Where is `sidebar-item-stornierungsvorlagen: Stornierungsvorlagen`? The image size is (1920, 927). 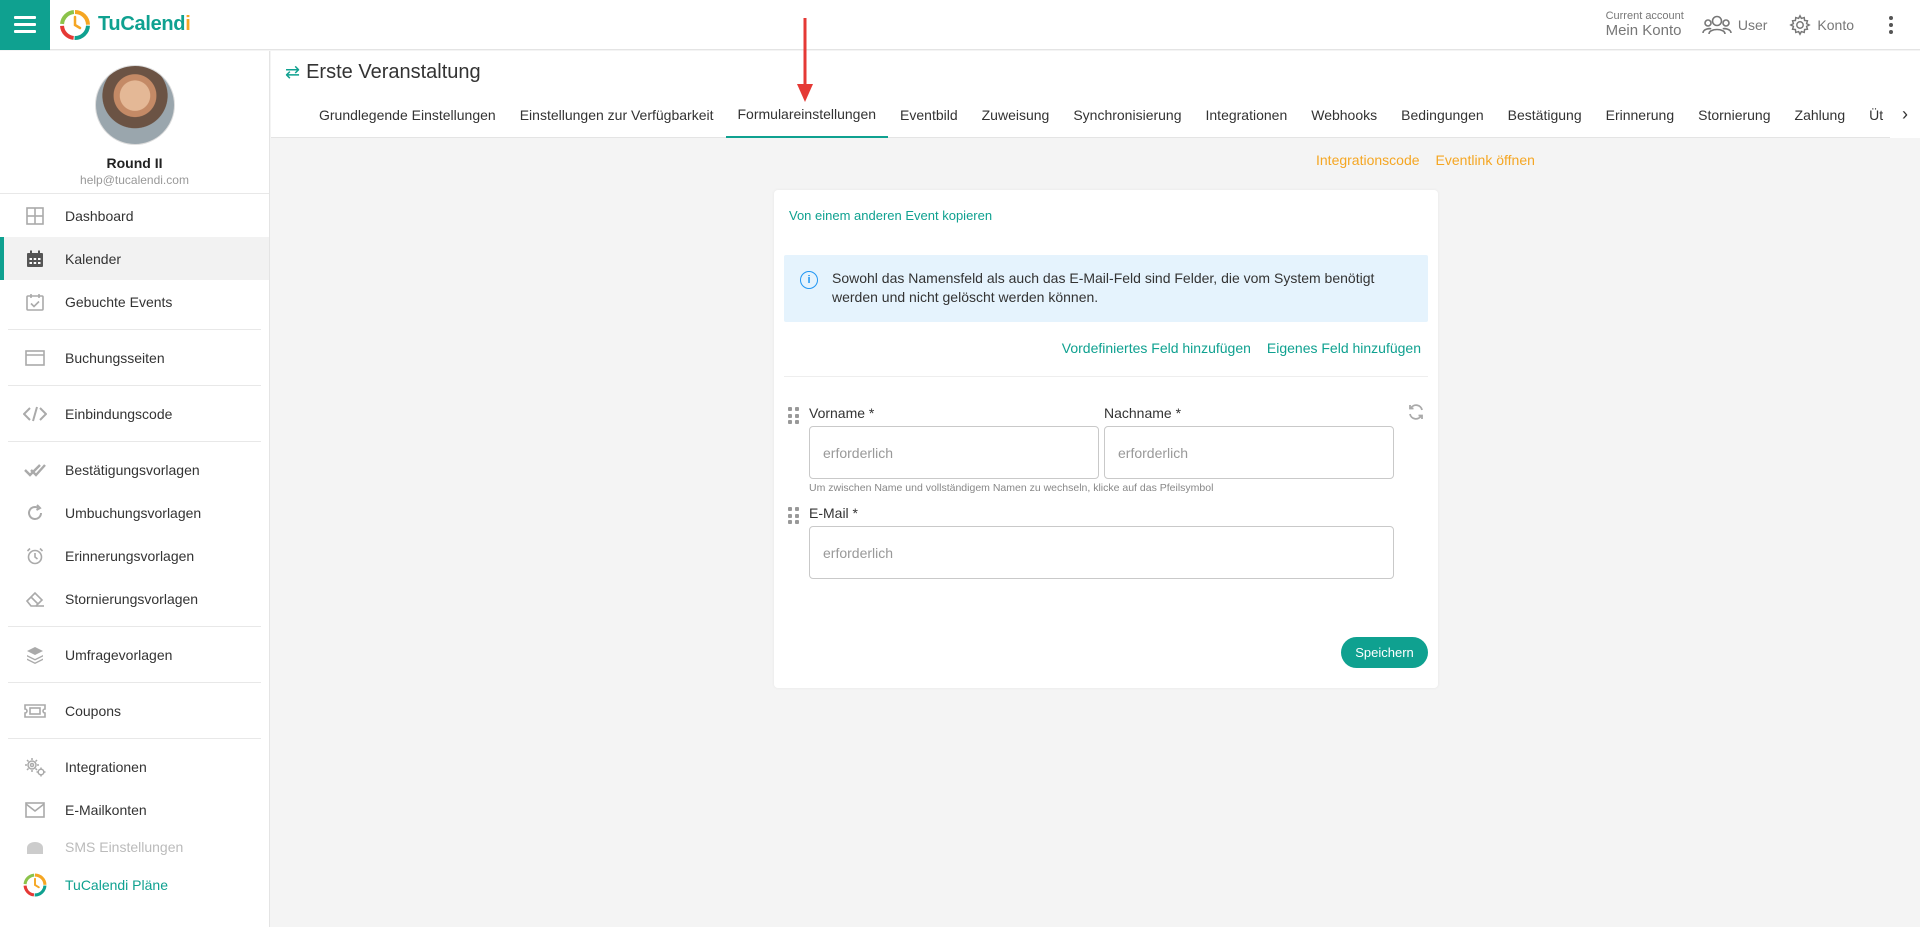 sidebar-item-stornierungsvorlagen: Stornierungsvorlagen is located at coordinates (134, 598).